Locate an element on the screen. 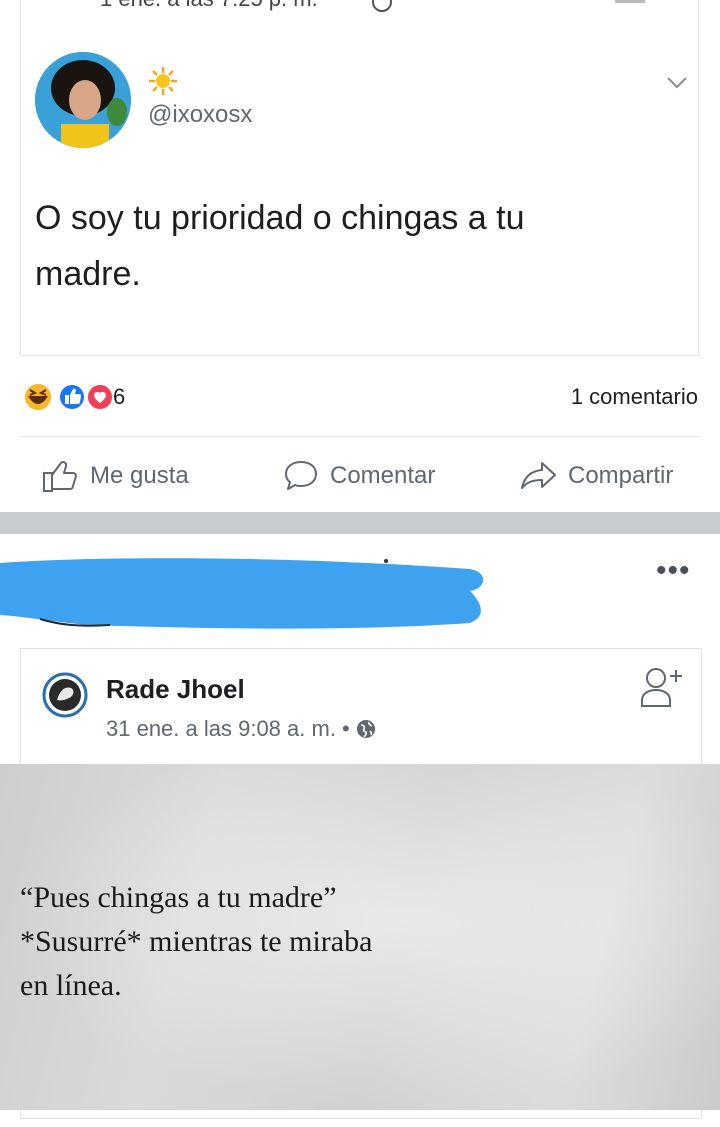 The width and height of the screenshot is (720, 1127). add-friend-icon is located at coordinates (661, 687).